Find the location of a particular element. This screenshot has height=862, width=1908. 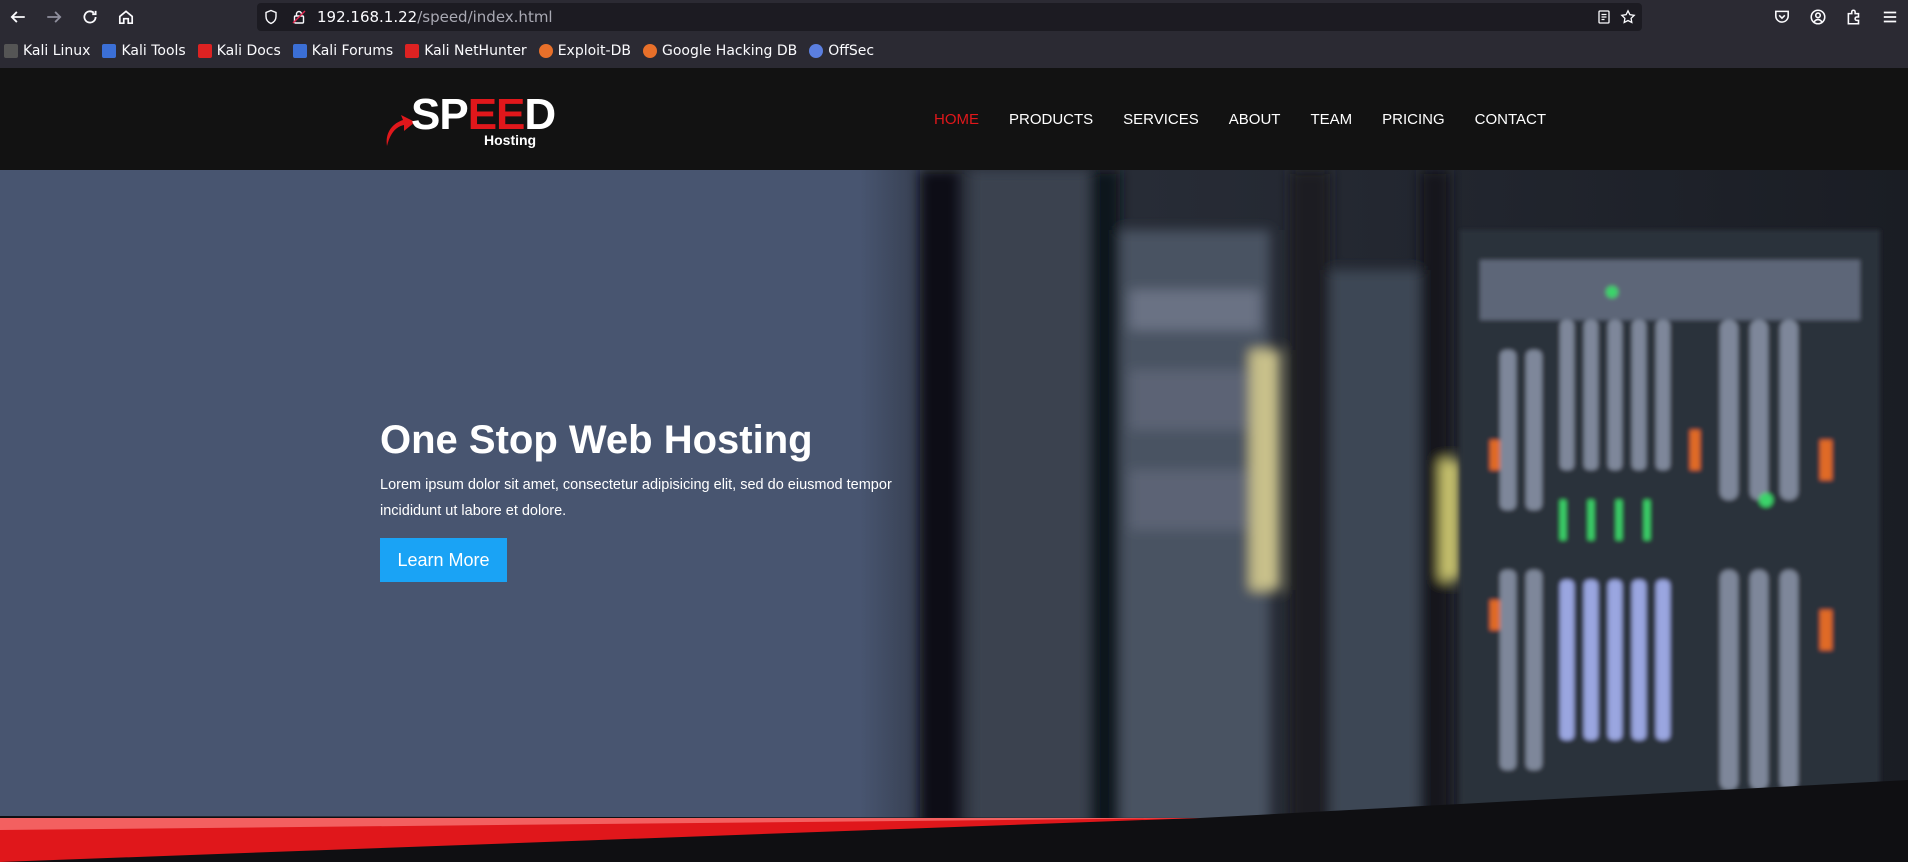

bookmark-label: Kali NetHunter is located at coordinates (475, 51).